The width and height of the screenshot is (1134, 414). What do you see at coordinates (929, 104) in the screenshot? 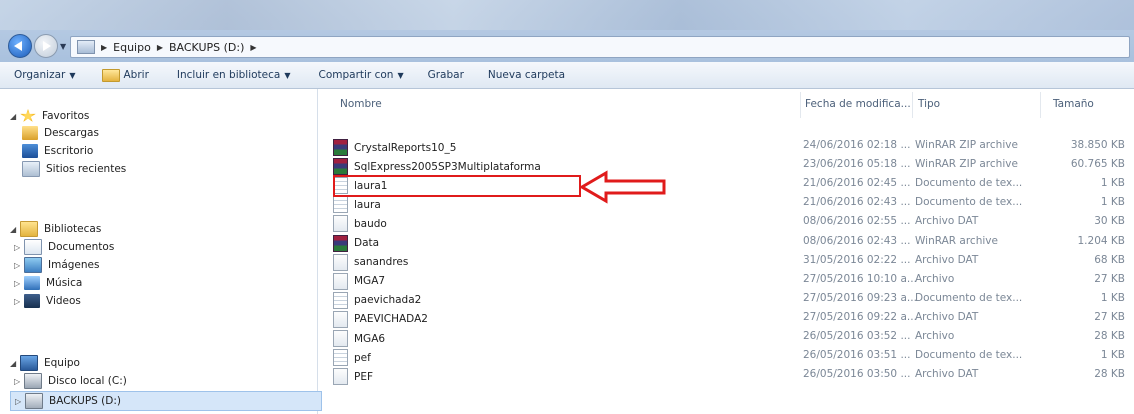
I see `column-type: Tipo` at bounding box center [929, 104].